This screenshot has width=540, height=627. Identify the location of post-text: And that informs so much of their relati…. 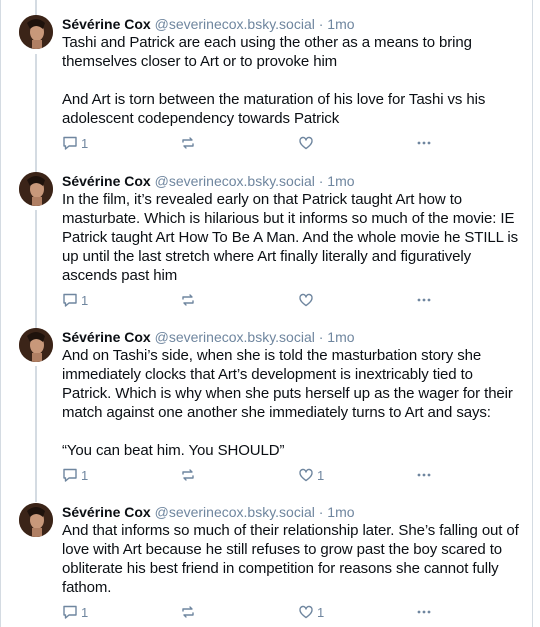
(290, 559).